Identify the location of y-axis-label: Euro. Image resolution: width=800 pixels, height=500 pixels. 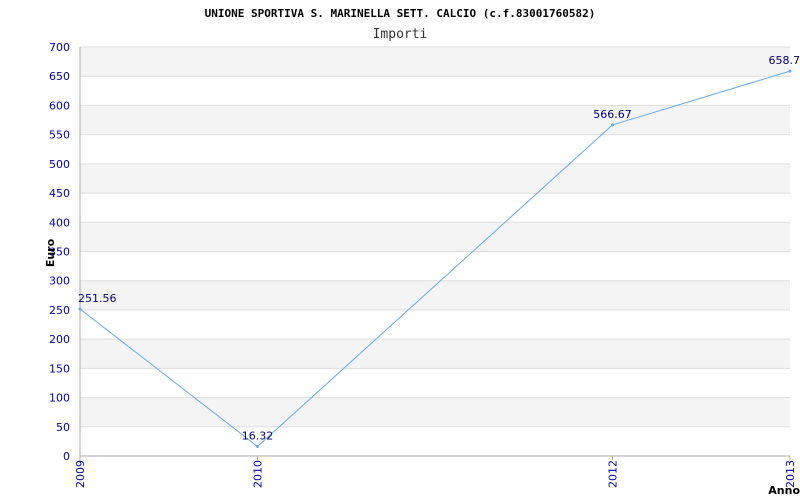
(50, 252).